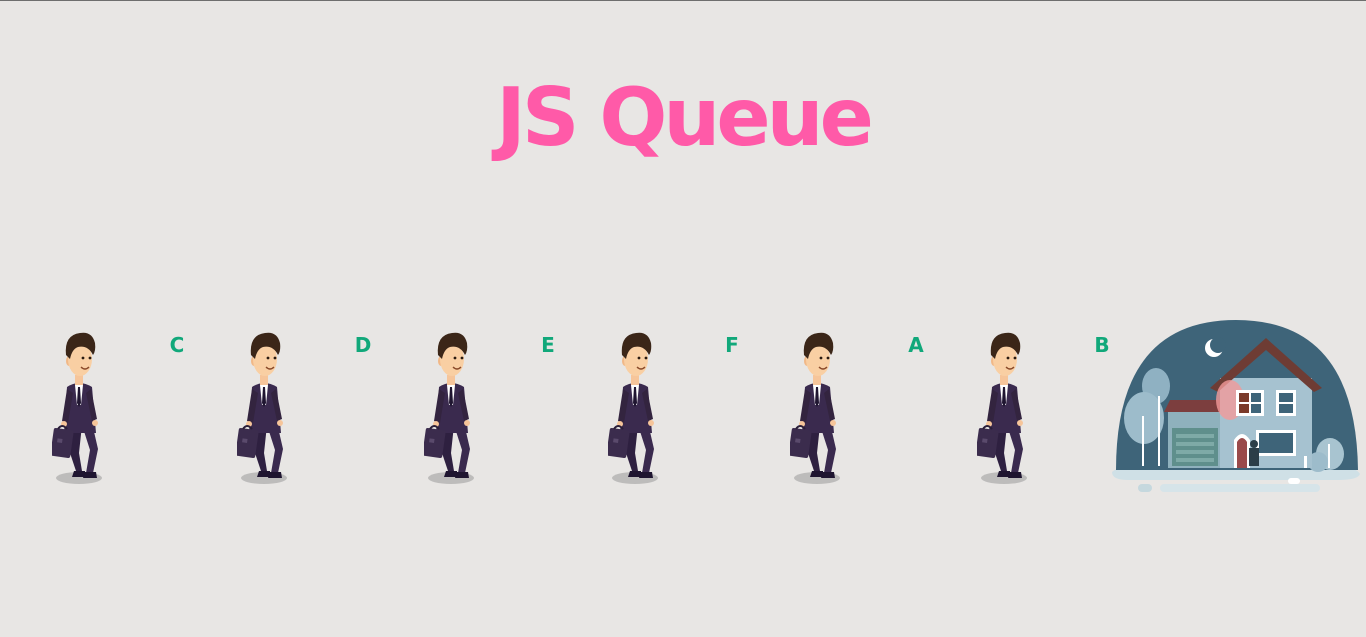  What do you see at coordinates (177, 345) in the screenshot?
I see `queue-item-label: C` at bounding box center [177, 345].